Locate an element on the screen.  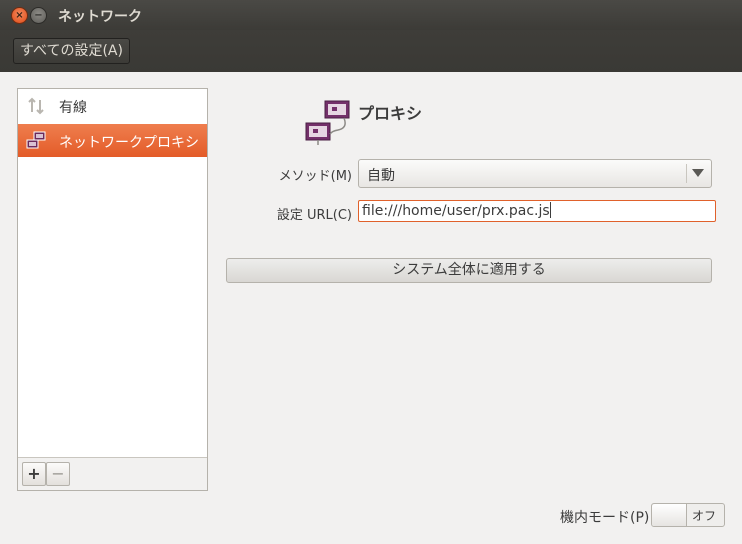
method-selected-value: 自動 is located at coordinates (381, 176).